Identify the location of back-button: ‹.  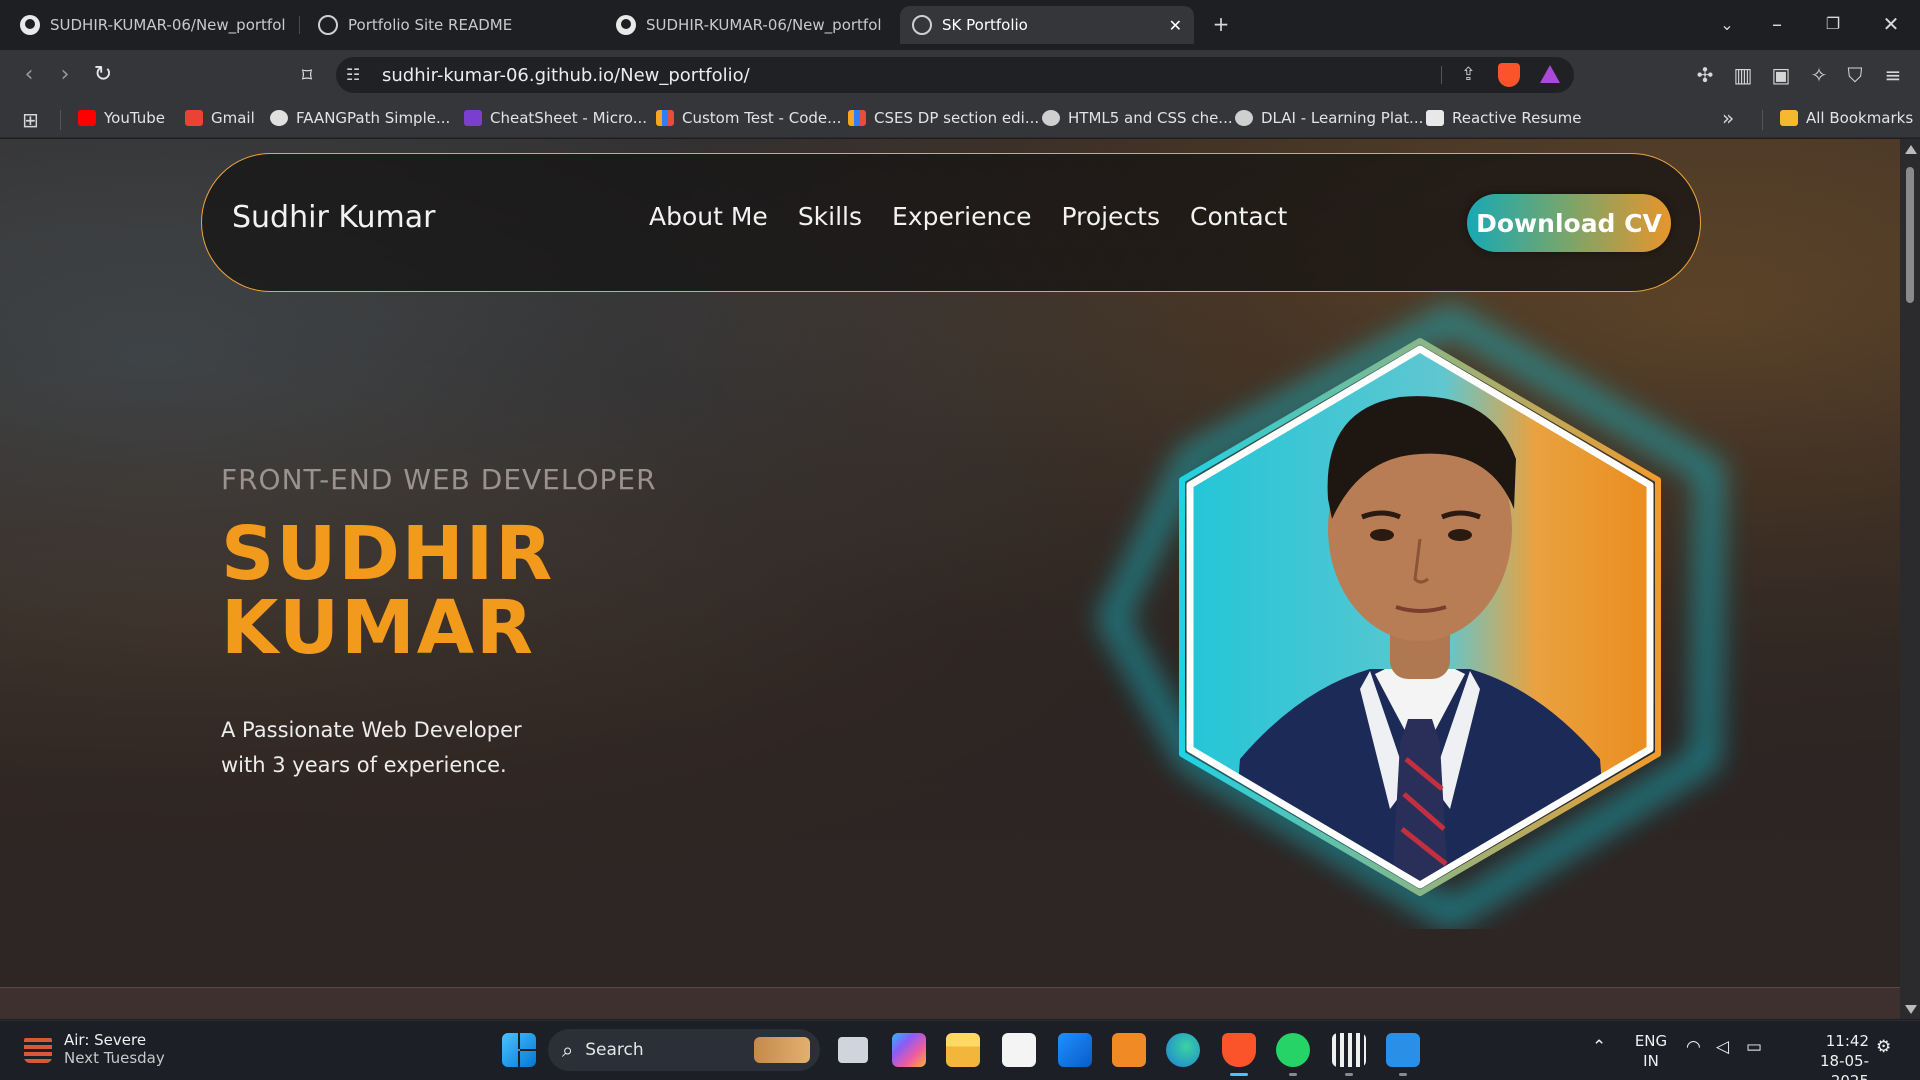
(29, 74).